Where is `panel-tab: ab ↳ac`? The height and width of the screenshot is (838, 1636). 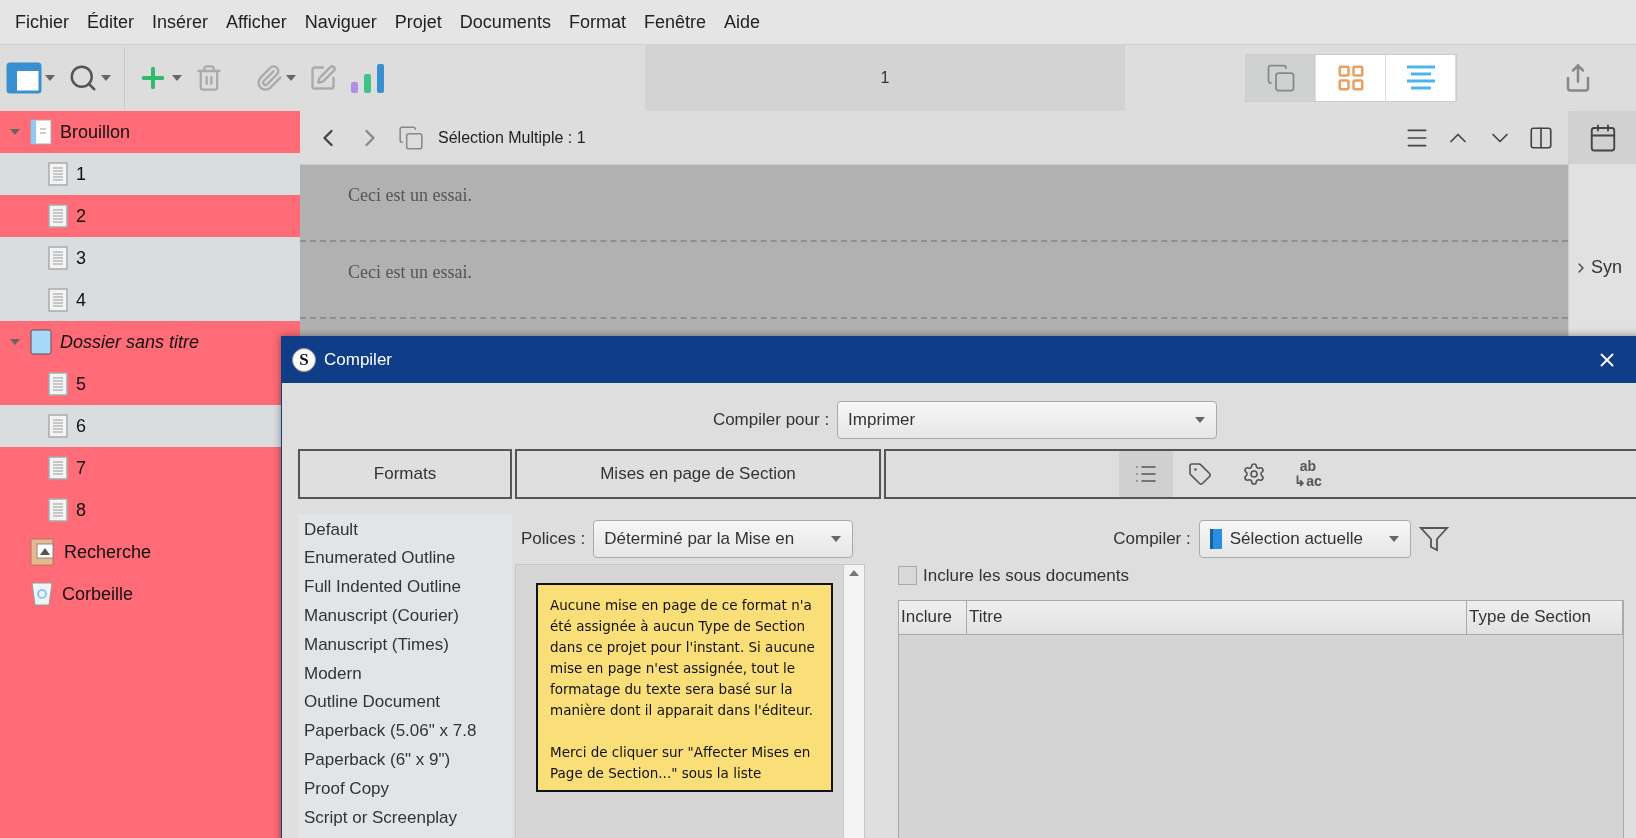
panel-tab: ab ↳ac is located at coordinates (1308, 474).